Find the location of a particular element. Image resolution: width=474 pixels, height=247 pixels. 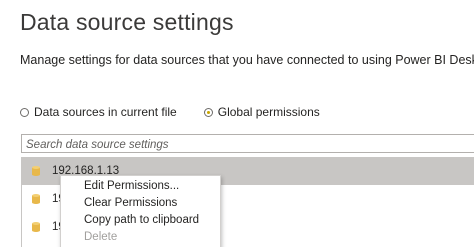

page-title: Data source settings is located at coordinates (127, 22).